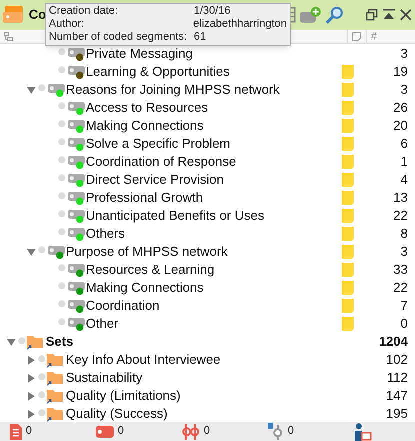  Describe the element at coordinates (145, 198) in the screenshot. I see `tree-item-label: Professional Growth` at that location.